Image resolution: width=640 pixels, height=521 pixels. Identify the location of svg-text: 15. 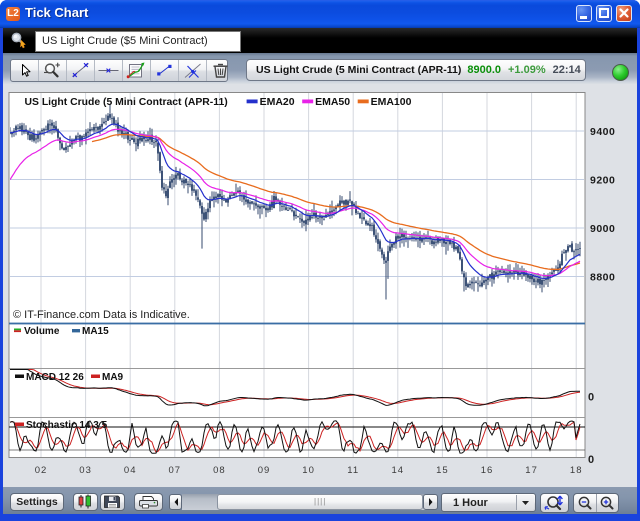
(442, 470).